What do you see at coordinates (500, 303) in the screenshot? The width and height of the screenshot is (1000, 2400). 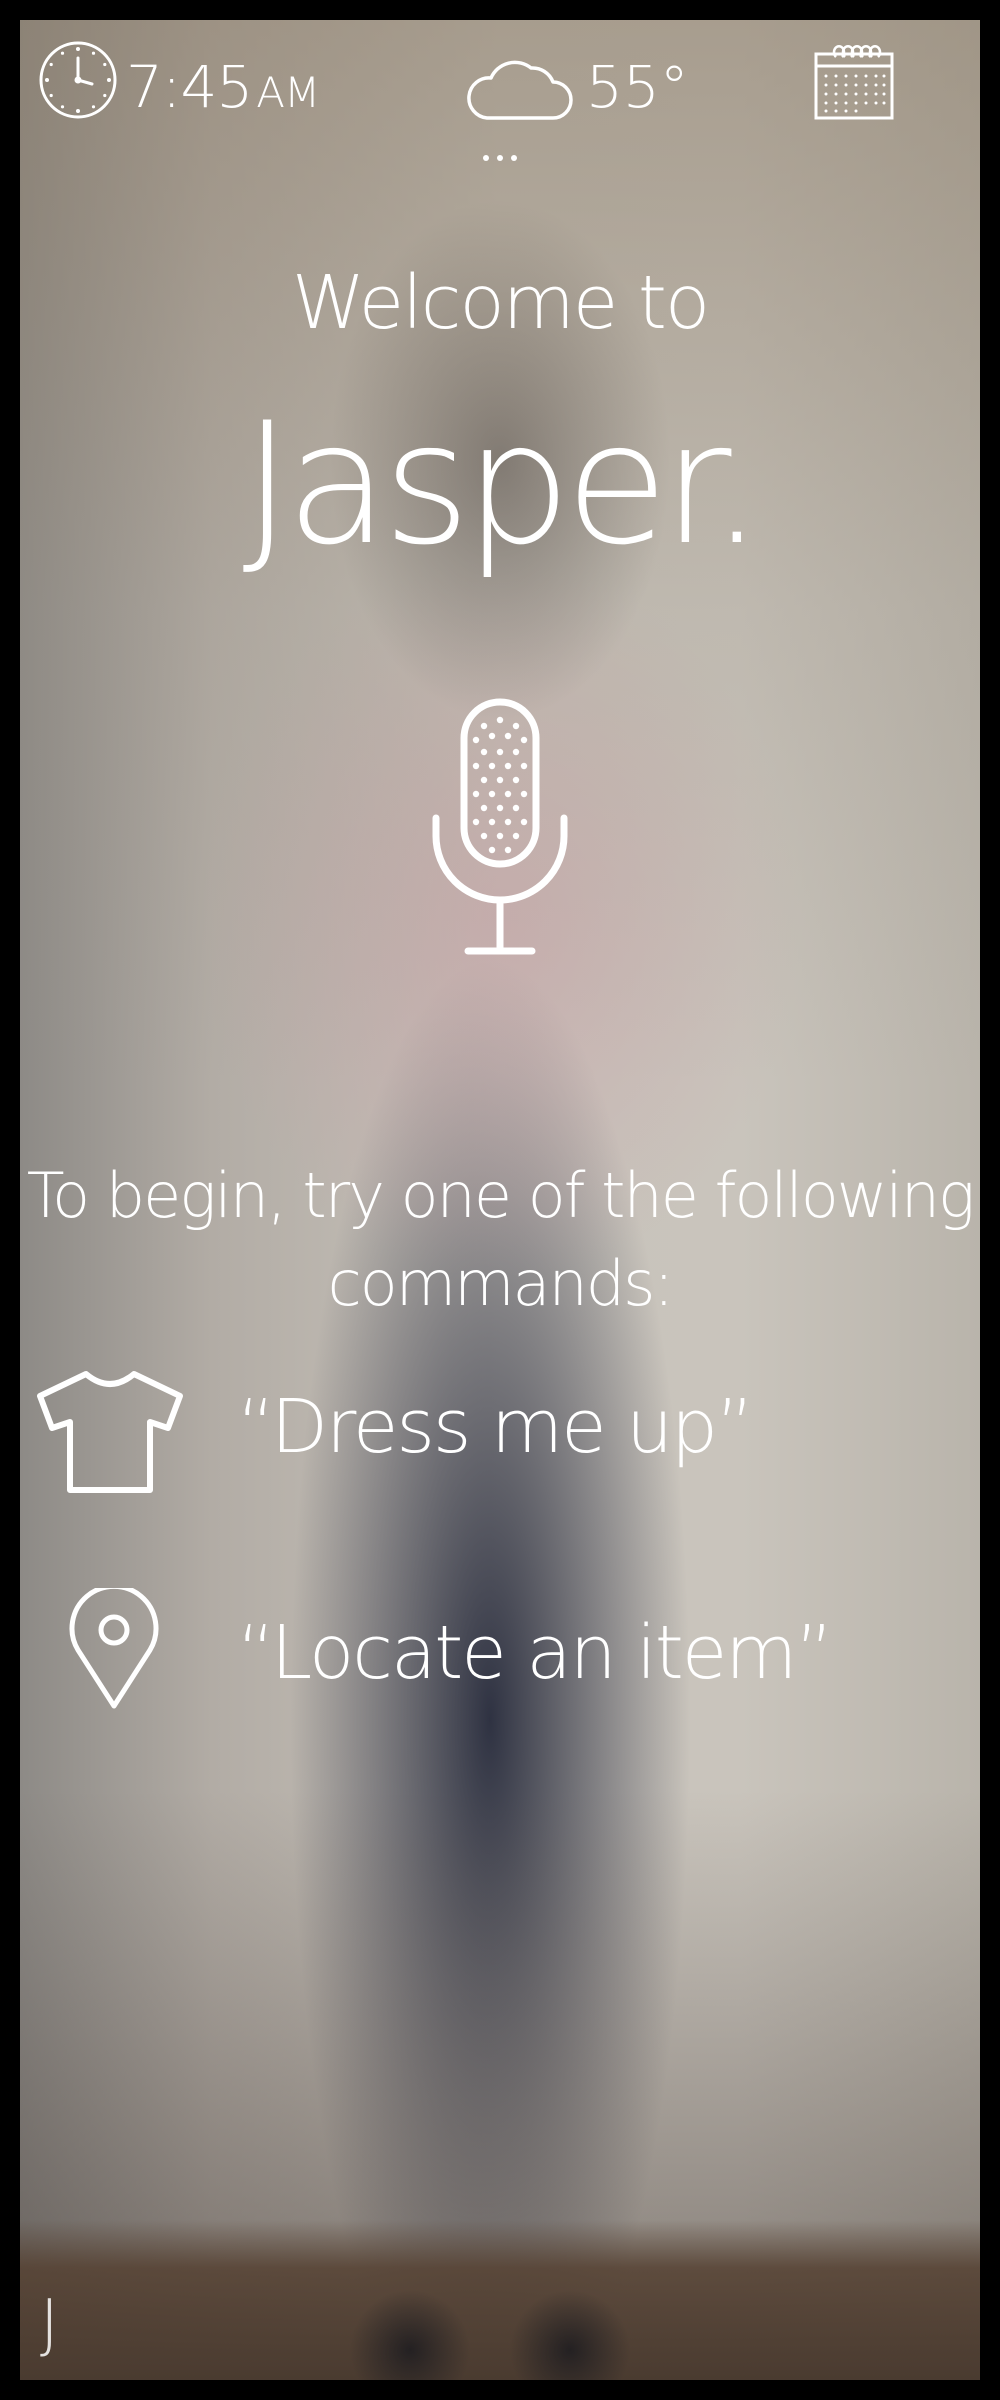 I see `welcome-heading: Welcome to` at bounding box center [500, 303].